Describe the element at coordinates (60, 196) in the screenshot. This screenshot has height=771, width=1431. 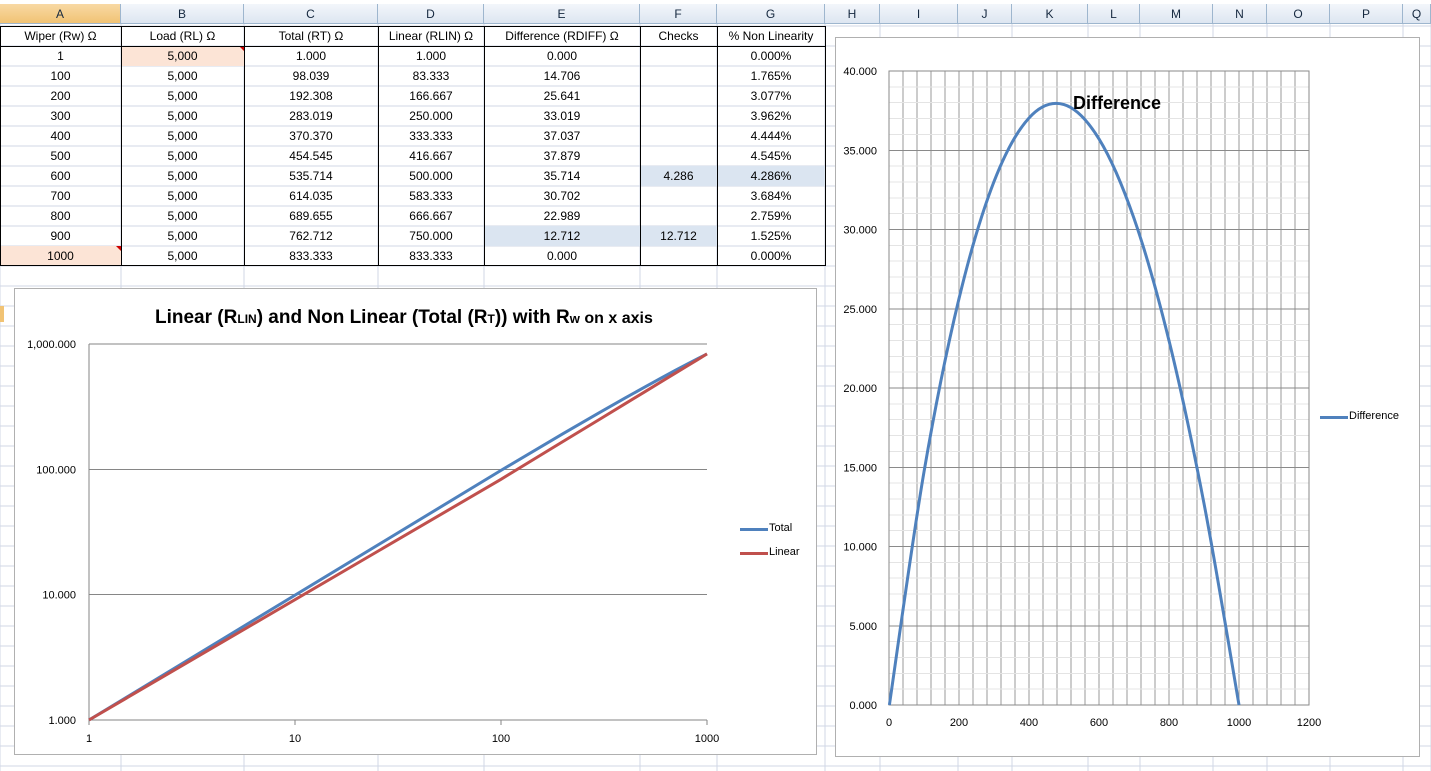
I see `cell-wiper: 700` at that location.